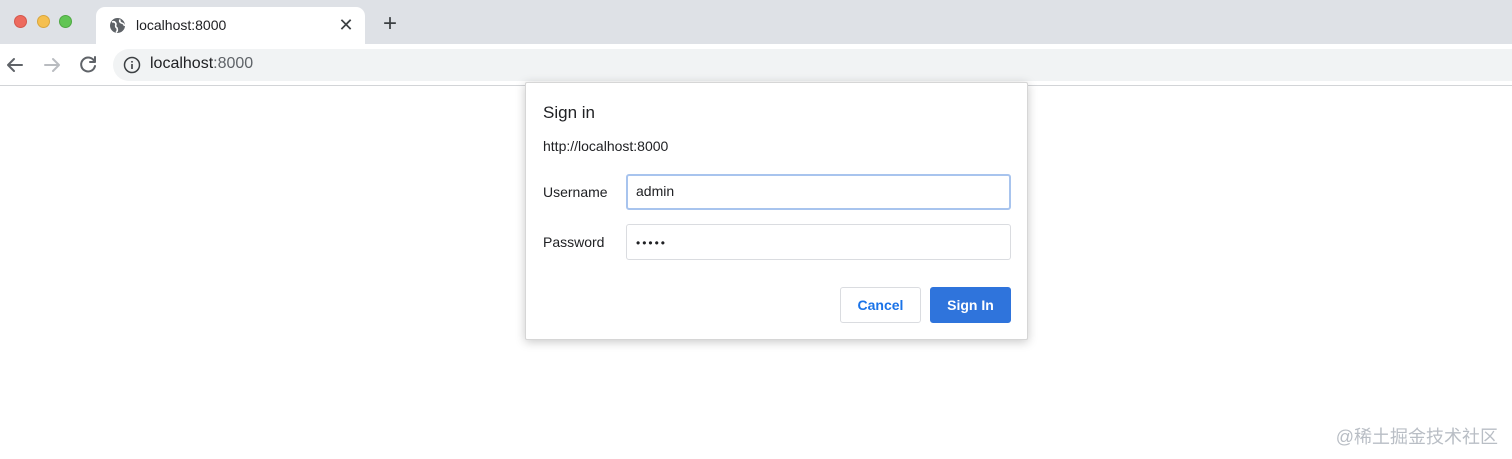 Image resolution: width=1512 pixels, height=459 pixels. I want to click on password-label: Password, so click(574, 242).